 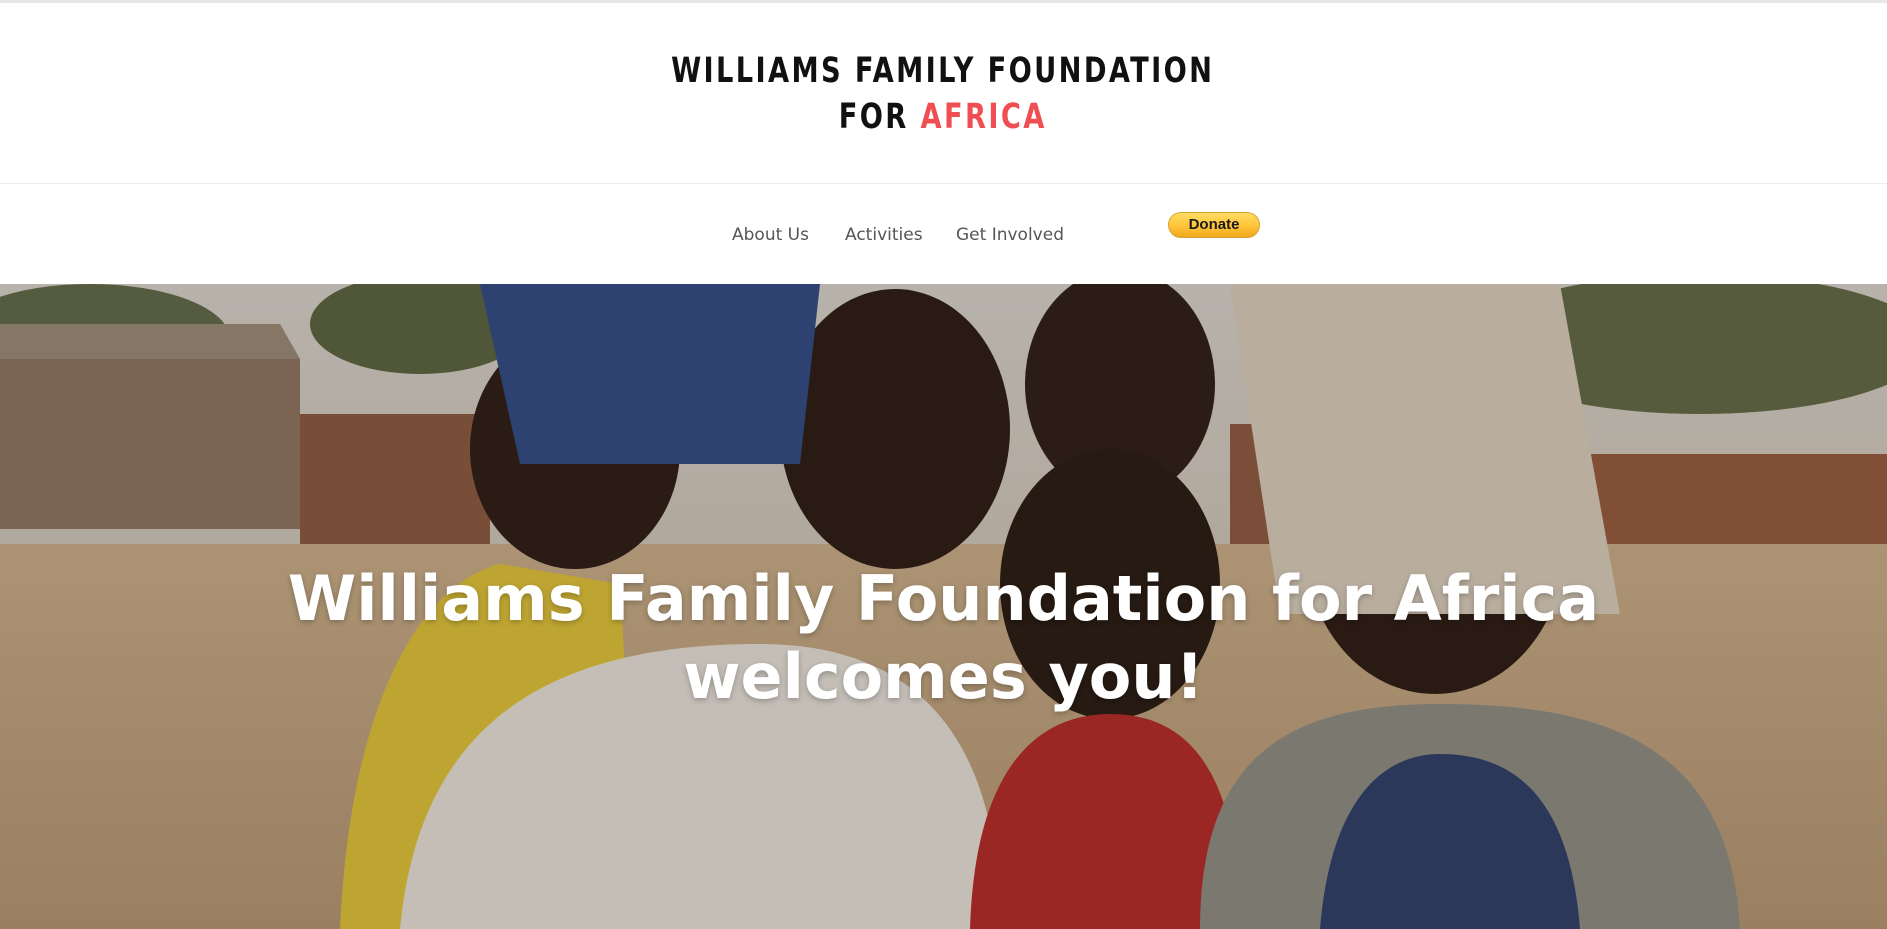 I want to click on nav-item-activities: Activities, so click(x=884, y=235).